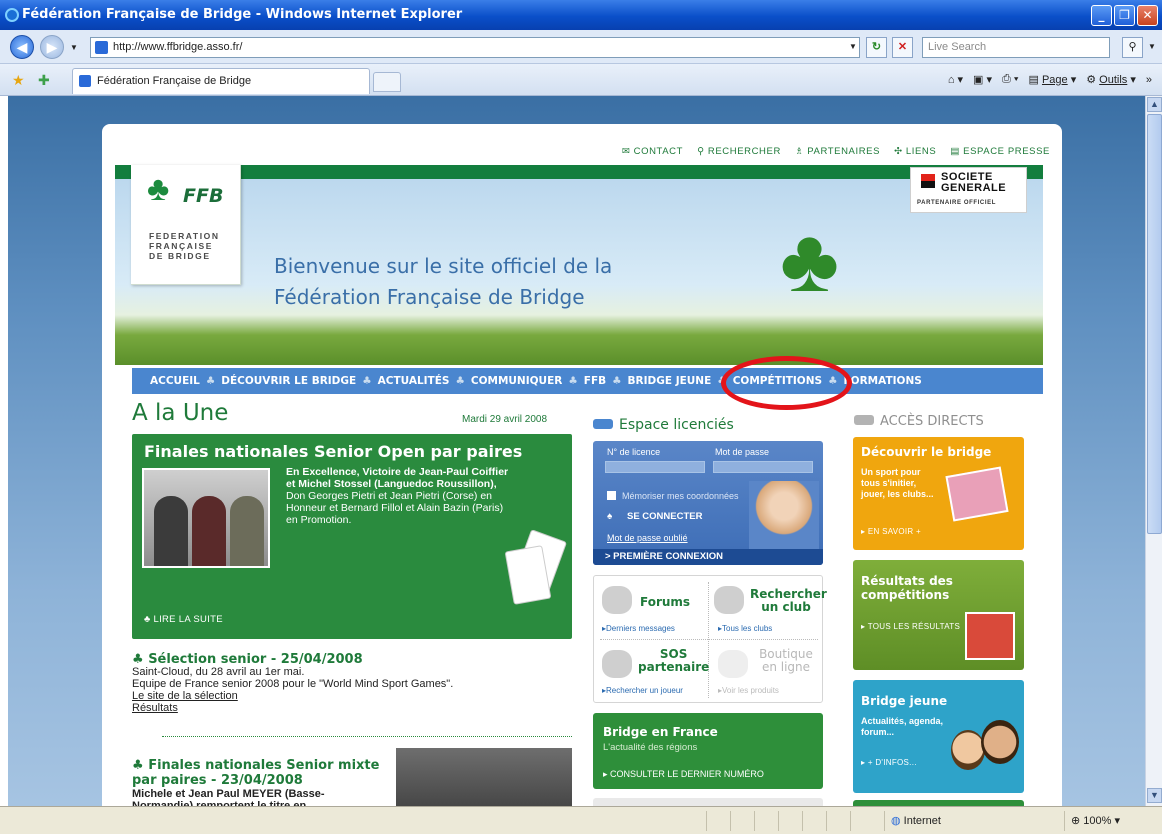  What do you see at coordinates (733, 664) in the screenshot?
I see `shop-icon` at bounding box center [733, 664].